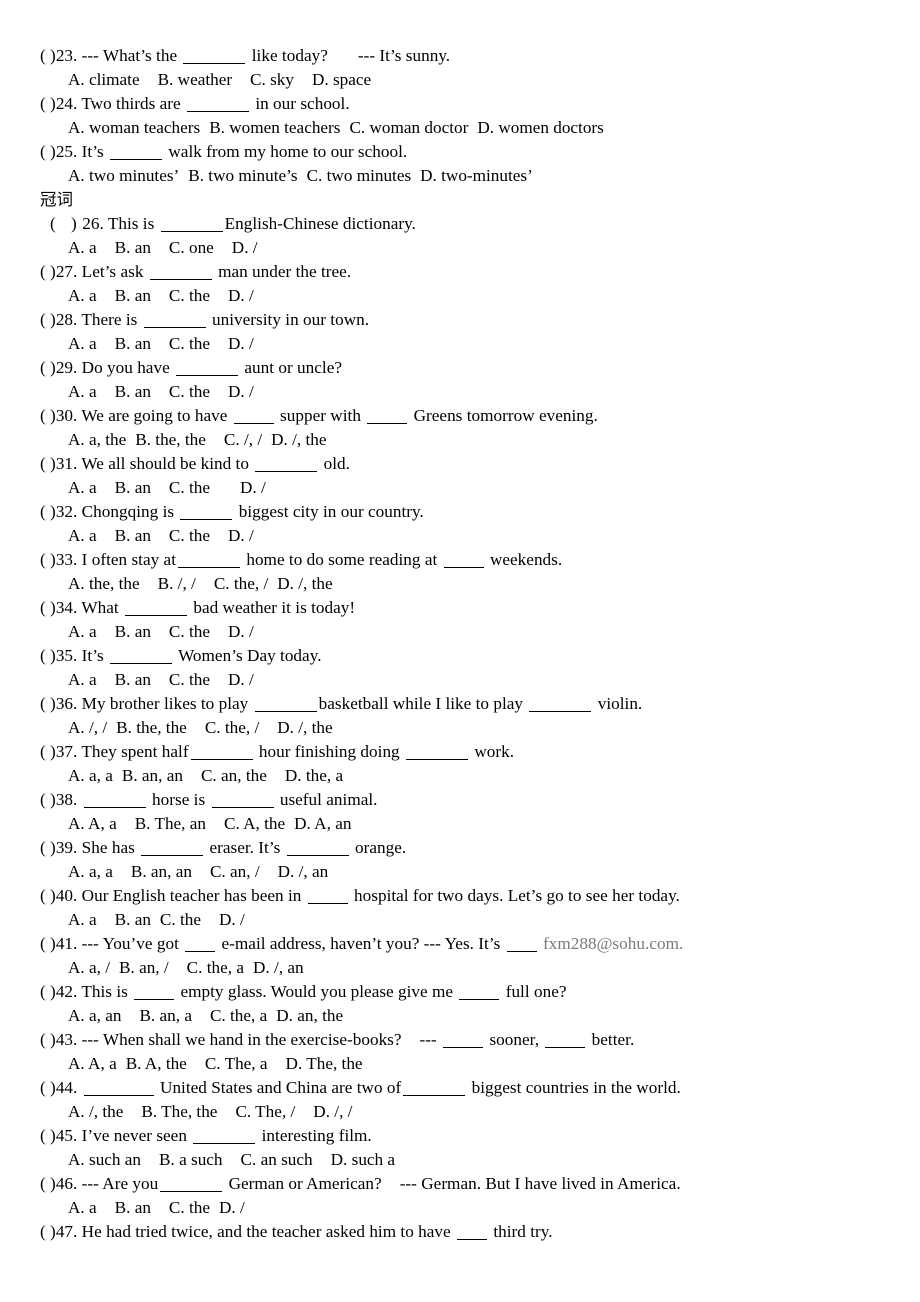 The height and width of the screenshot is (1302, 920). Describe the element at coordinates (613, 943) in the screenshot. I see `email-address-link: fxm288@sohu.com.` at that location.